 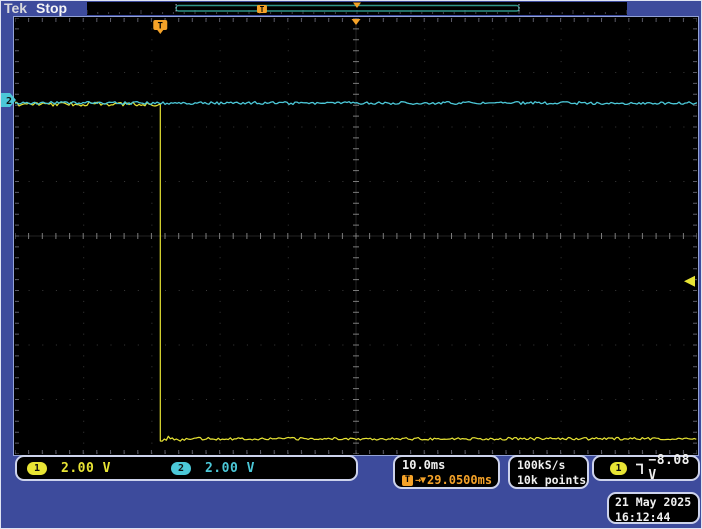 I want to click on channel1-scale: 2.00 V, so click(x=86, y=468).